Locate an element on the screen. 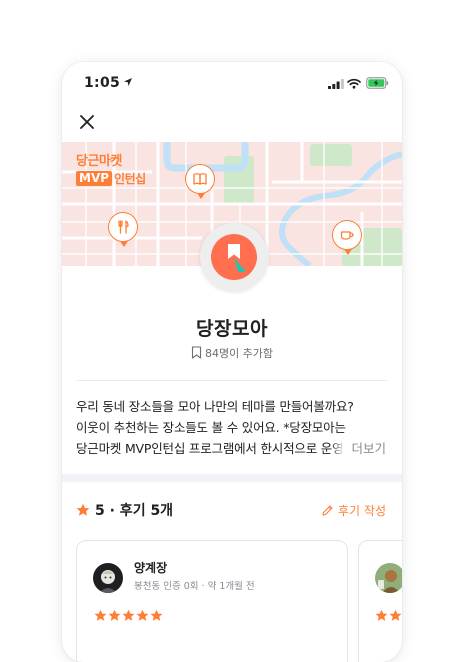  location-arrow-icon is located at coordinates (128, 82).